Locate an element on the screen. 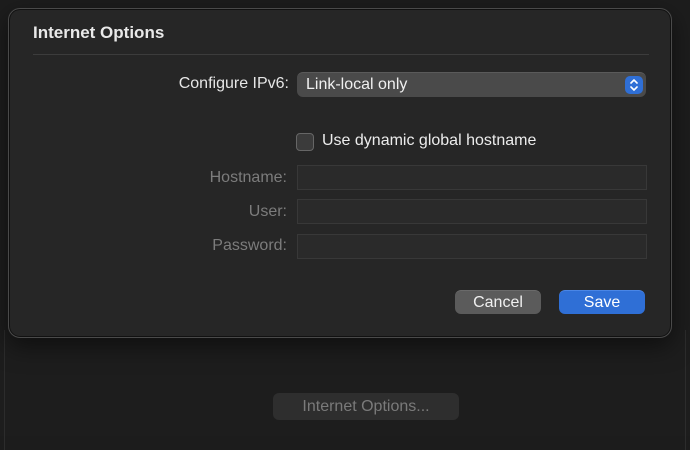 This screenshot has height=450, width=690. cancel-button: Cancel is located at coordinates (498, 302).